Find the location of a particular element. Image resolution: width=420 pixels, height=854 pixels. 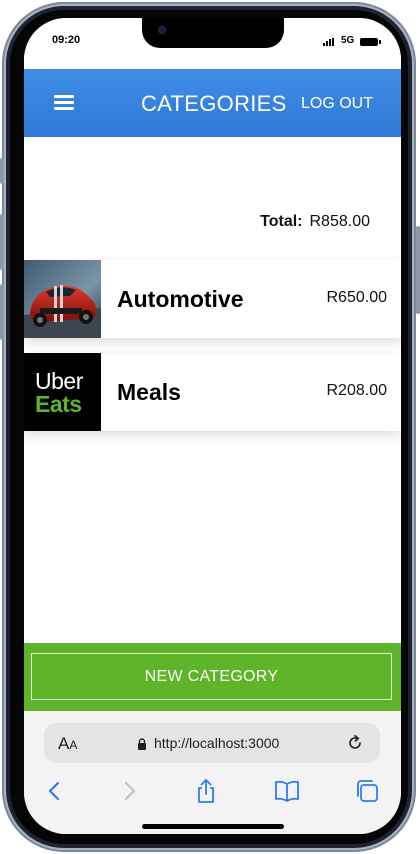

category-card-automotive: Automotive R650.00 is located at coordinates (212, 299).